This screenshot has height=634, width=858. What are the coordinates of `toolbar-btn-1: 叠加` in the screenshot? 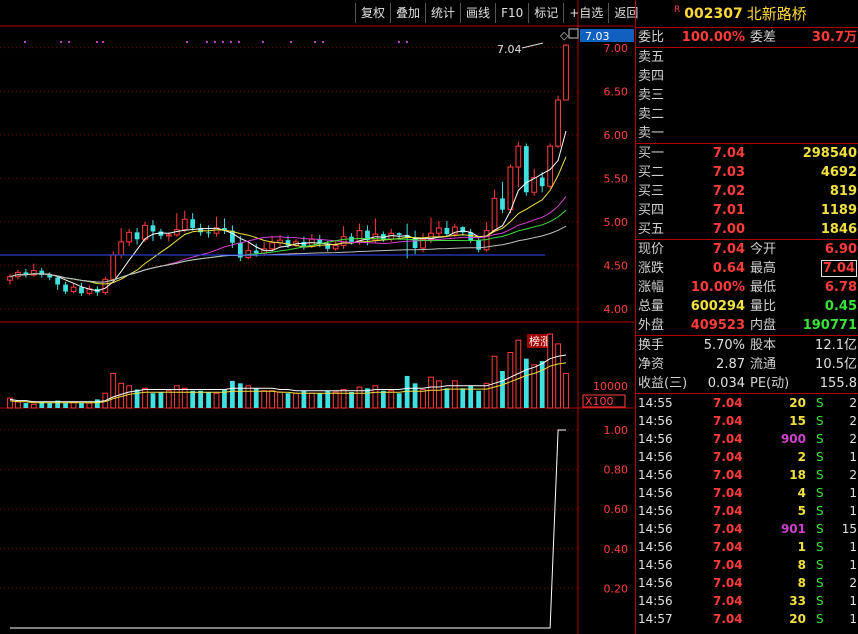 It's located at (407, 13).